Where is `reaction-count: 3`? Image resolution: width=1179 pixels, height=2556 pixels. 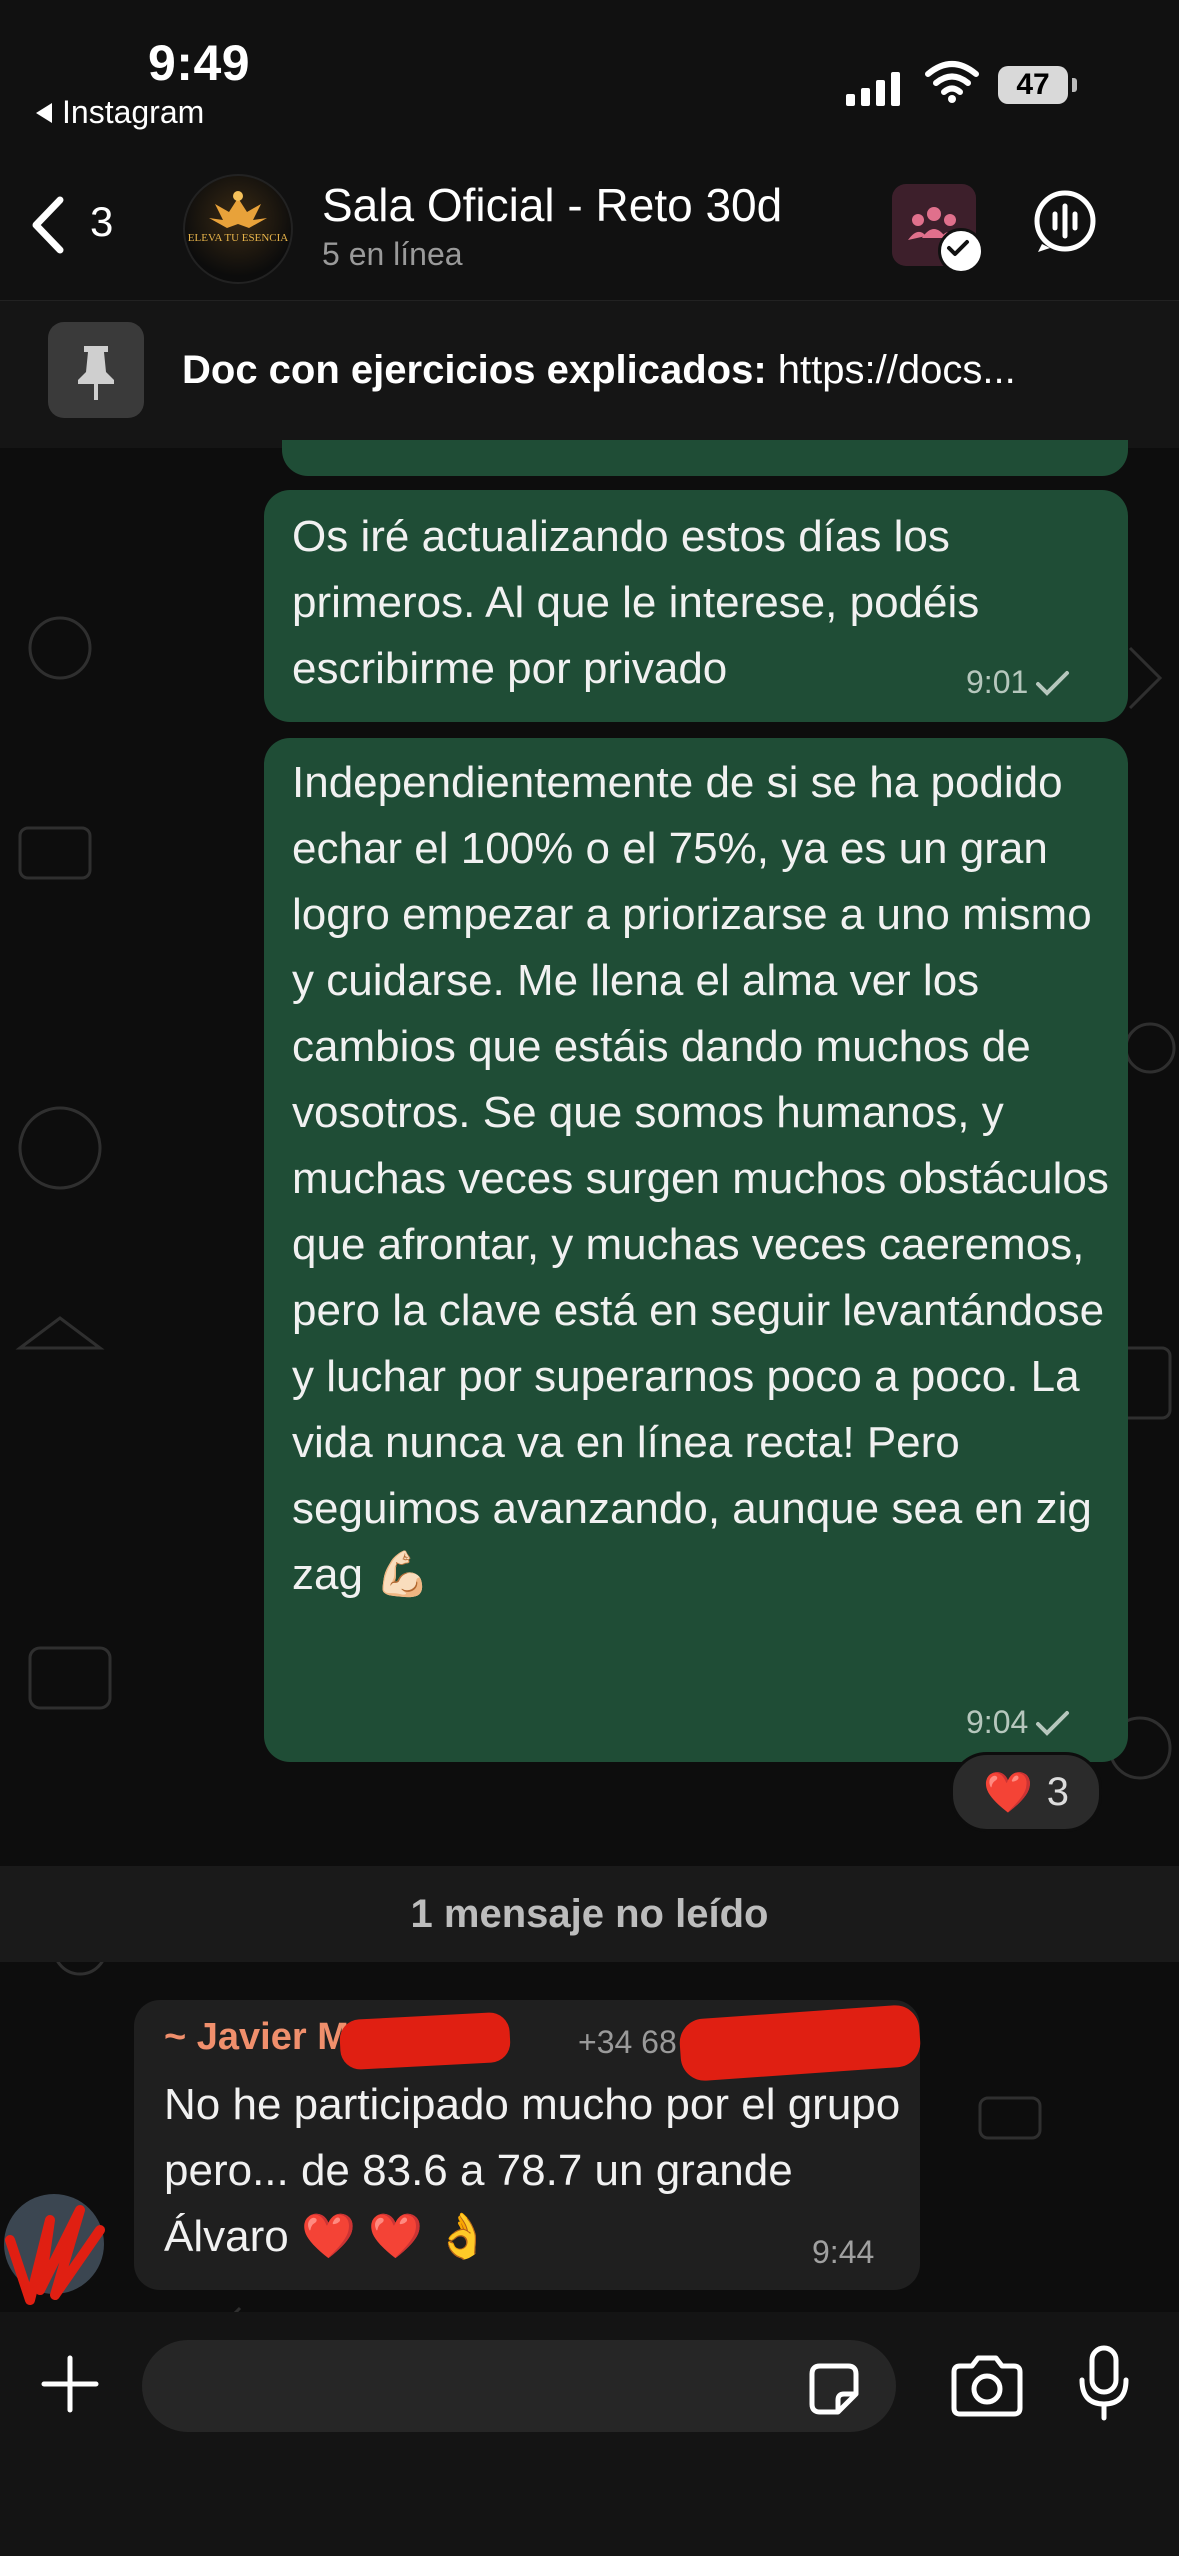 reaction-count: 3 is located at coordinates (1058, 1791).